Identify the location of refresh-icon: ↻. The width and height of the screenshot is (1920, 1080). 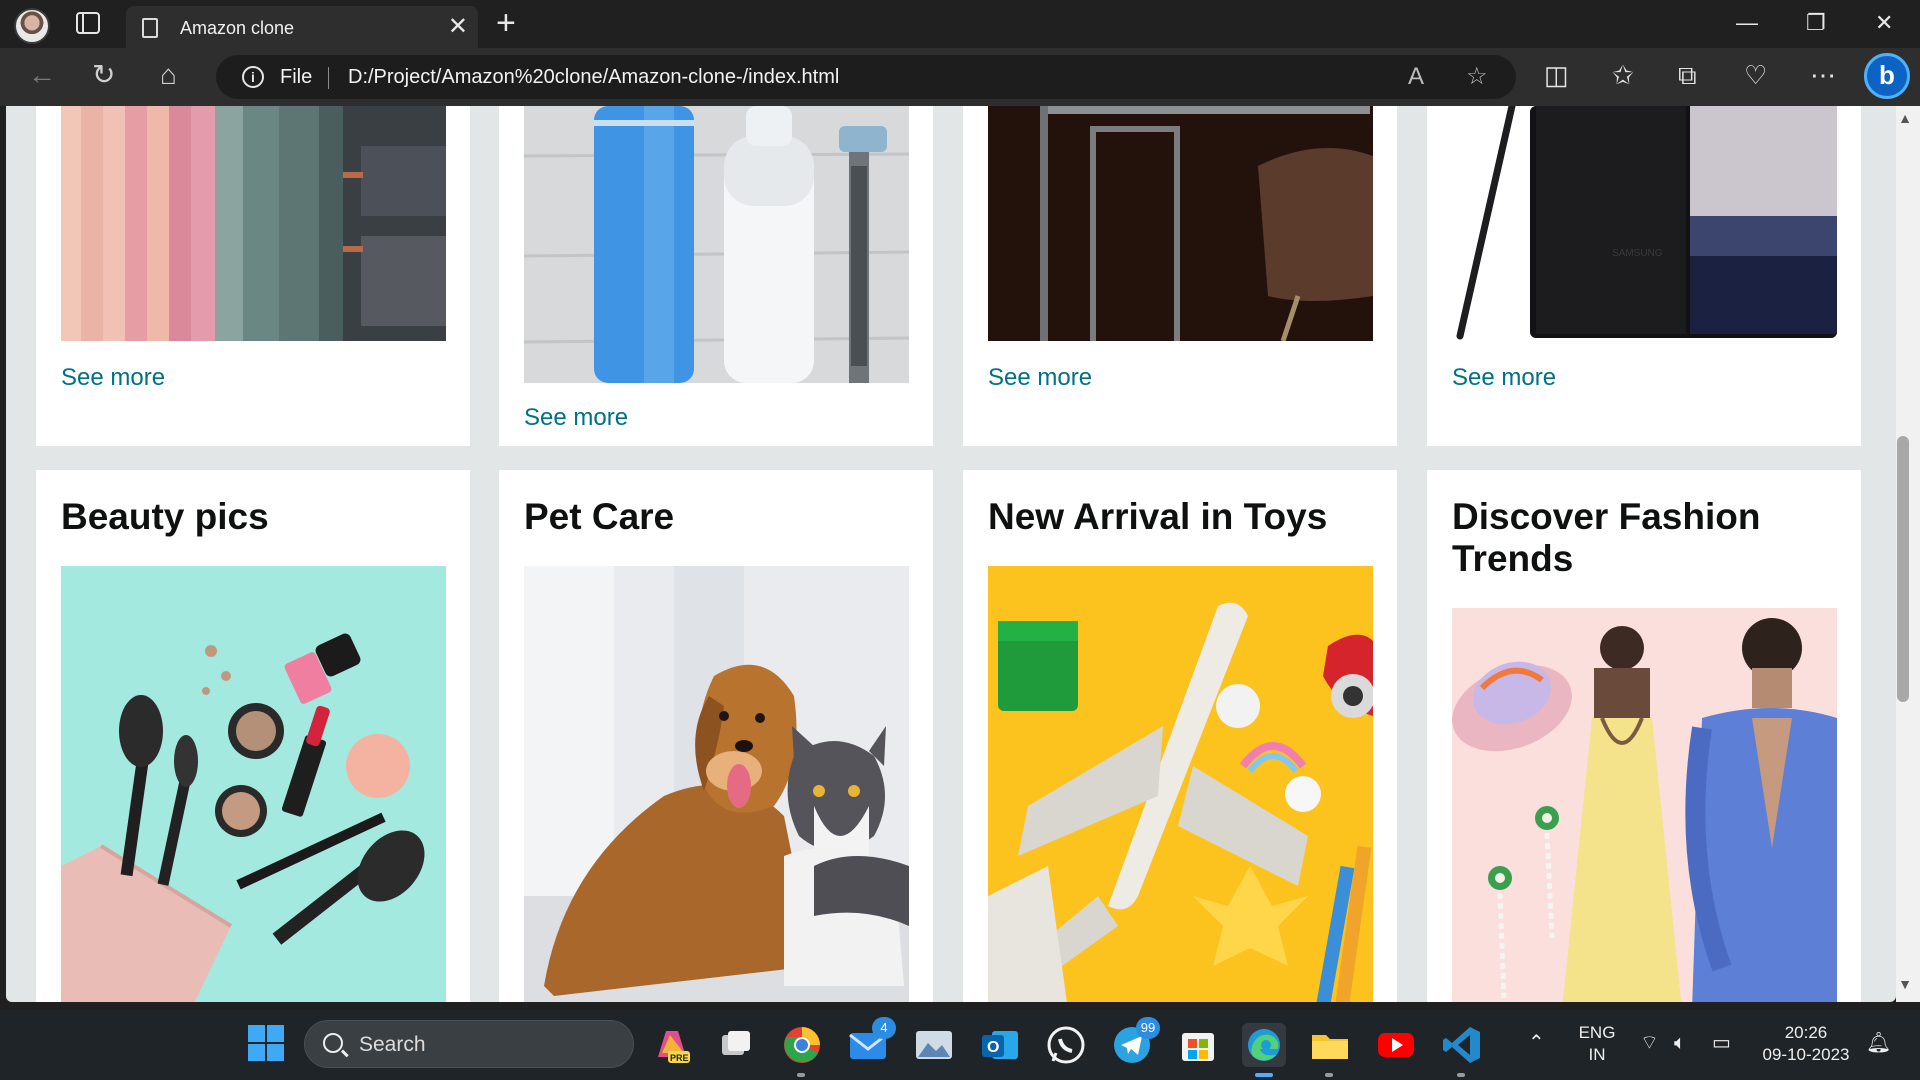
(103, 75).